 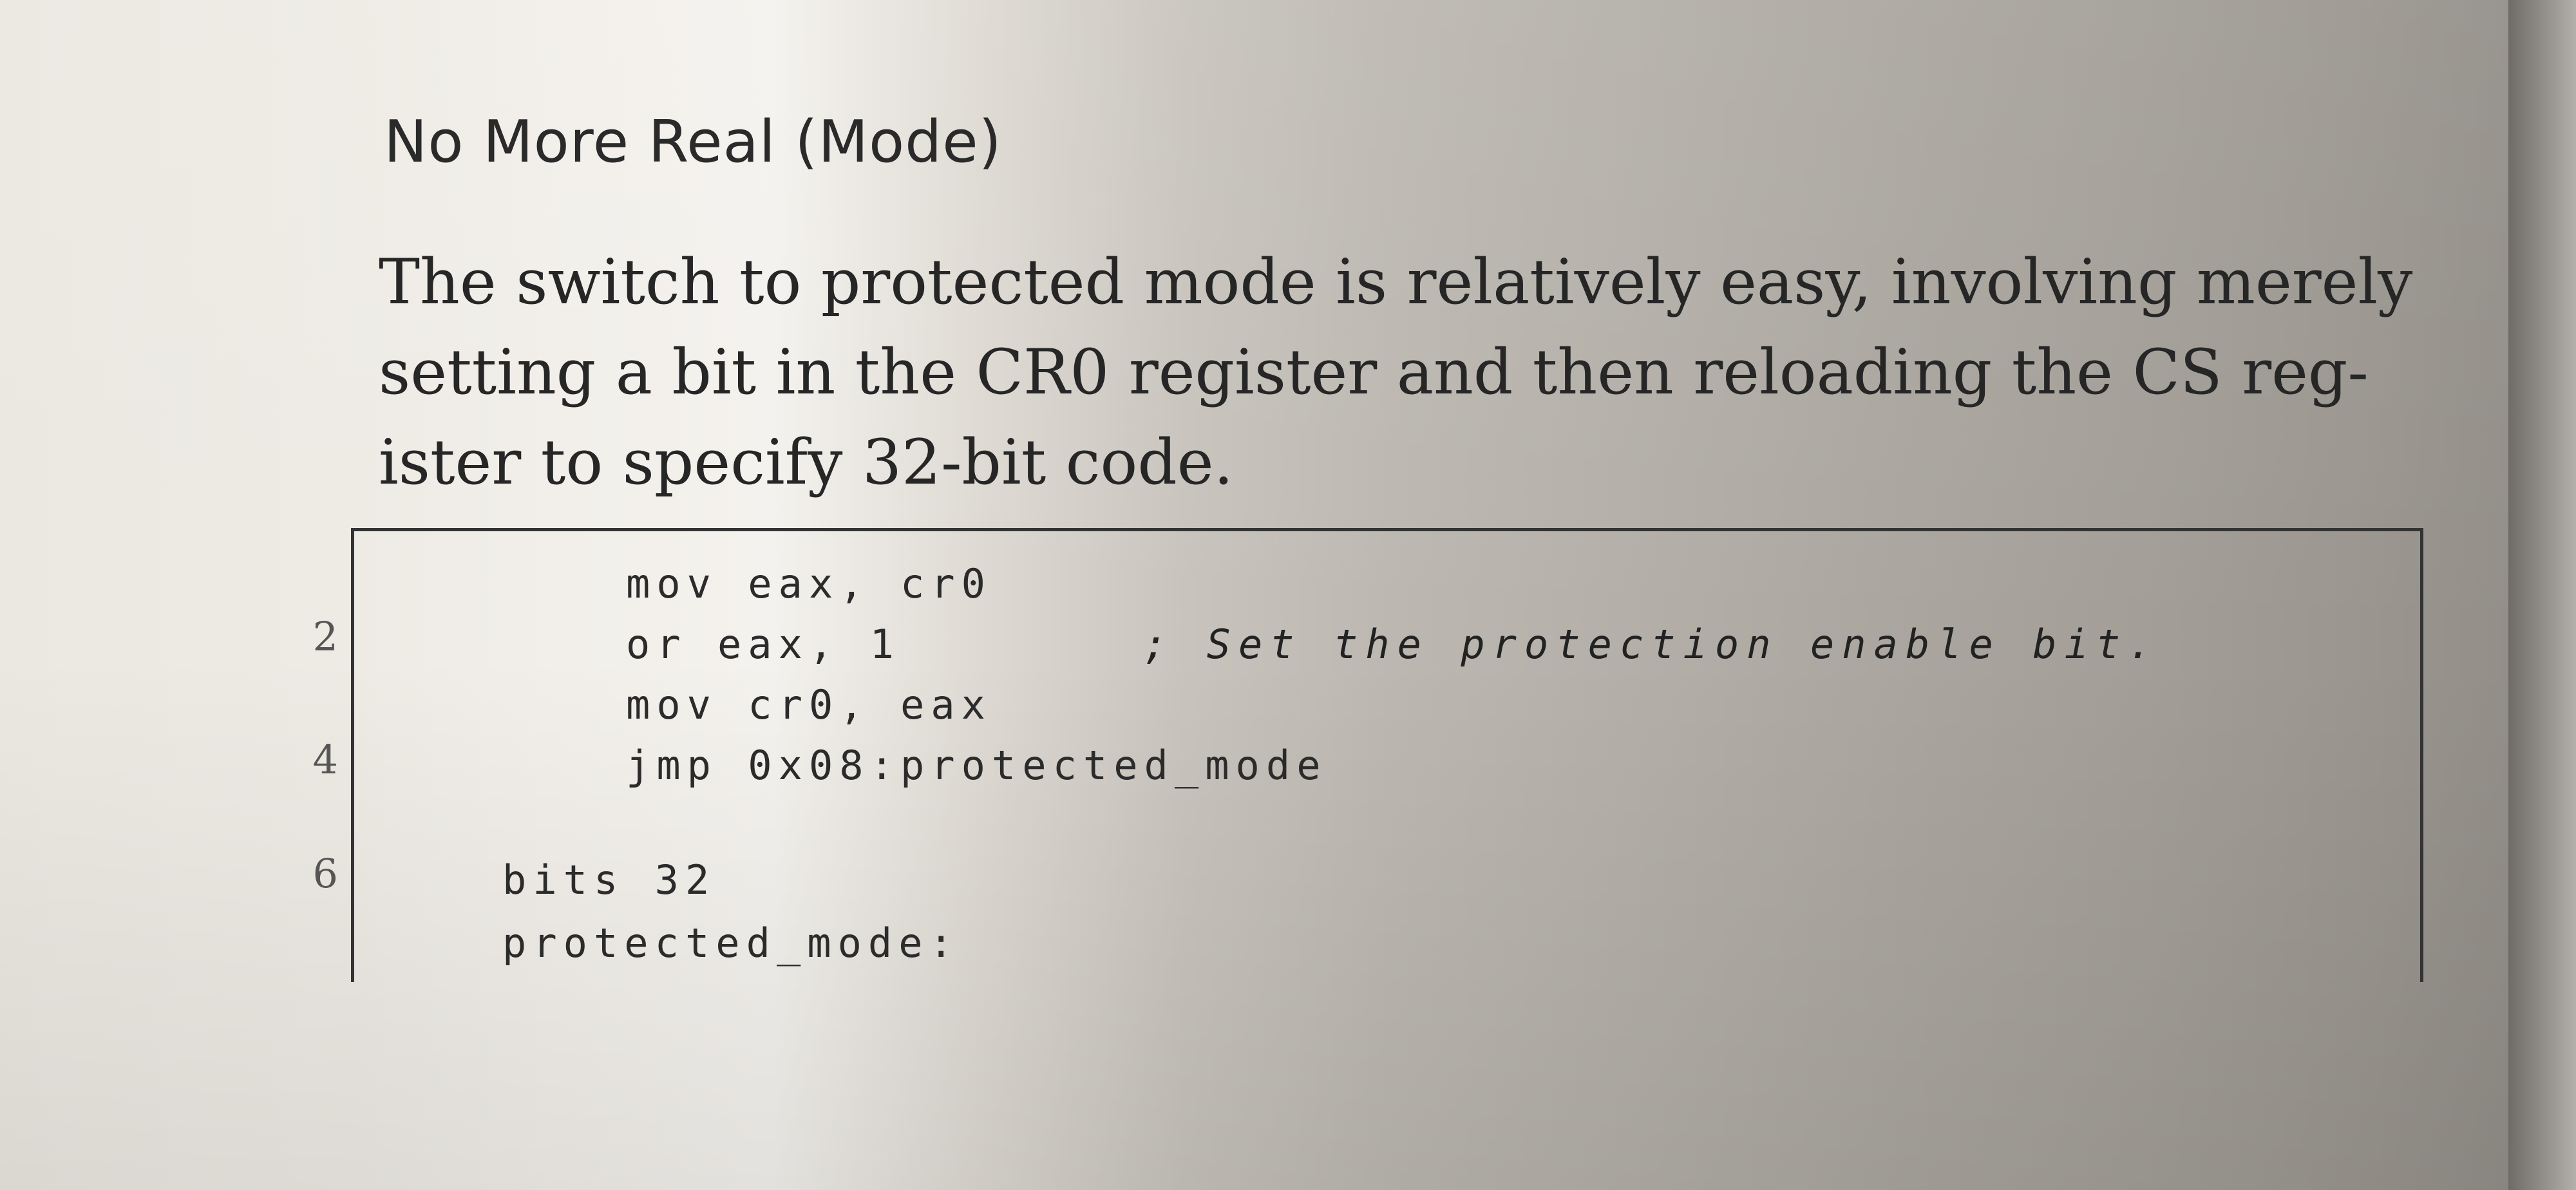 I want to click on code-line: protected_mode:, so click(x=731, y=943).